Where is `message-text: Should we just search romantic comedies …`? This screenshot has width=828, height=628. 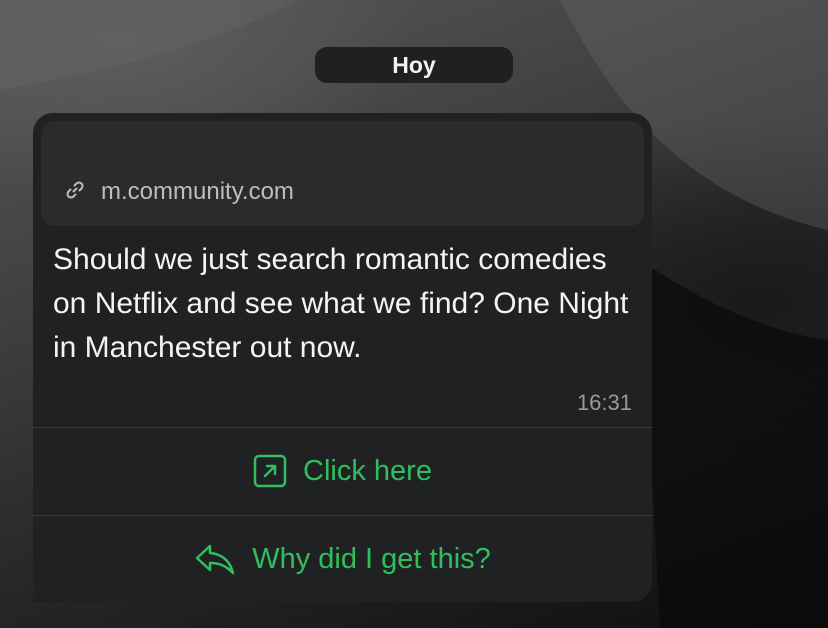
message-text: Should we just search romantic comedies … is located at coordinates (341, 303).